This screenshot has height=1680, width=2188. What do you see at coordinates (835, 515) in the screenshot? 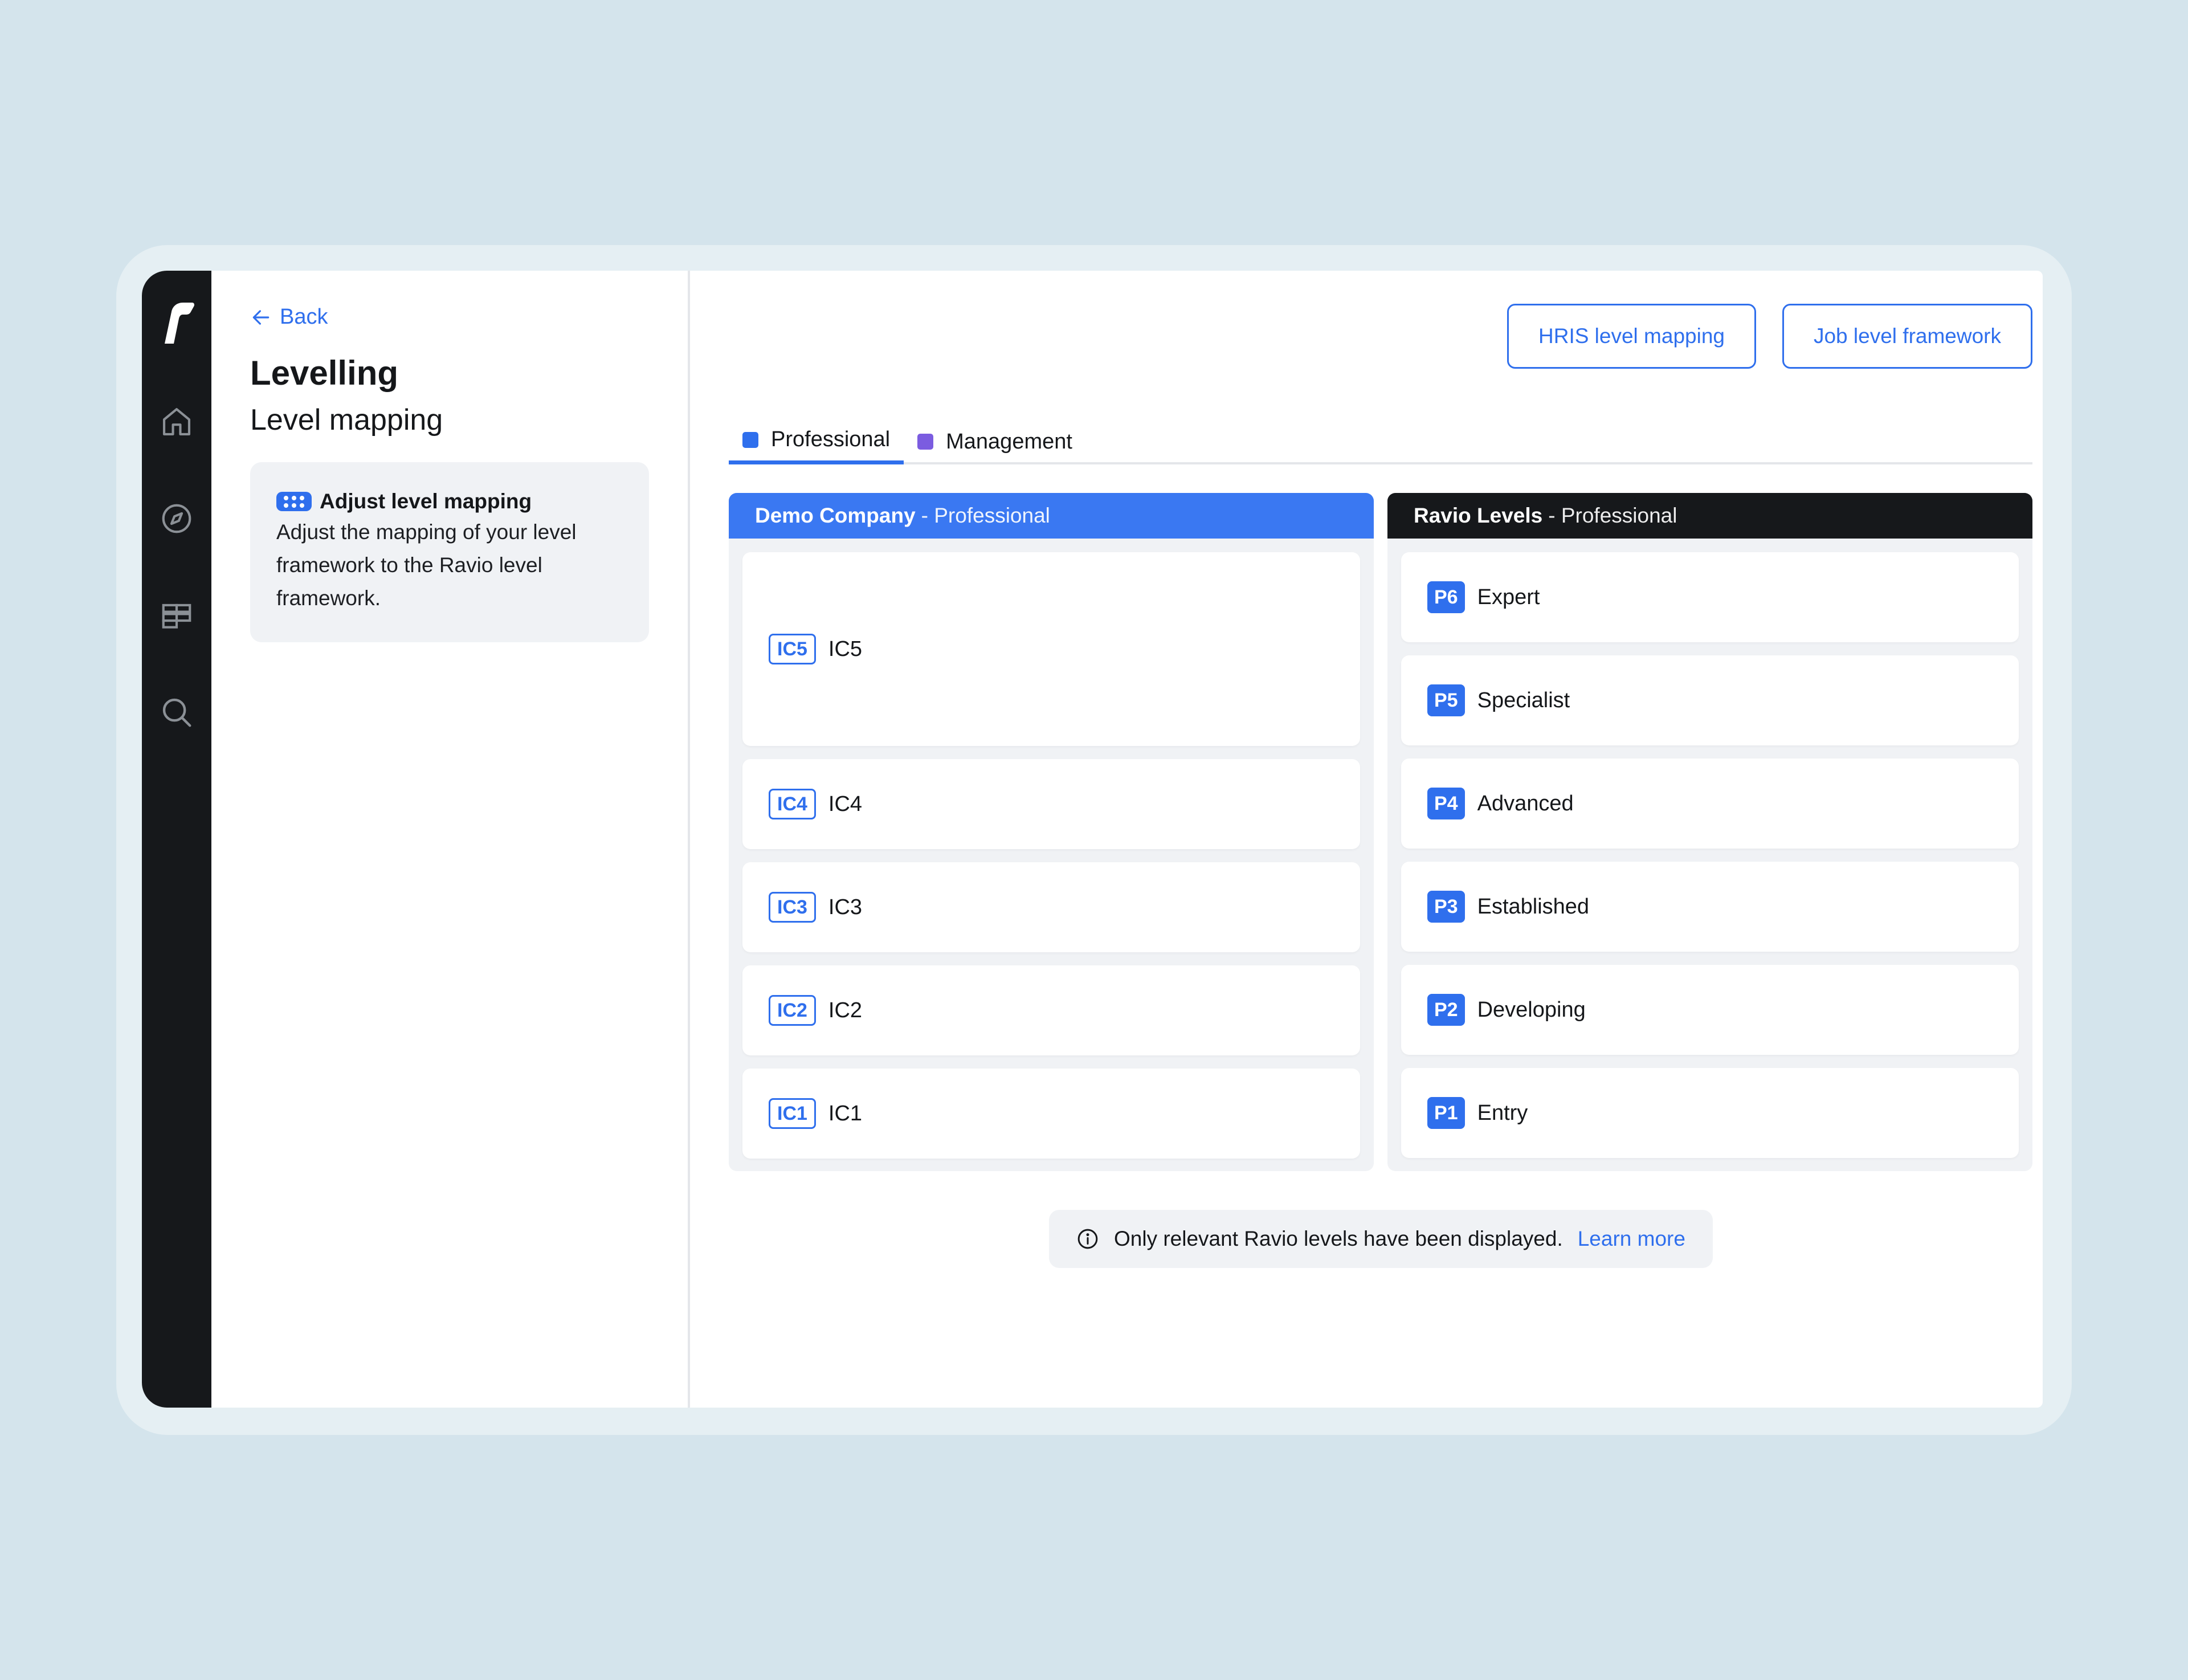
I see `company-name: Demo Company` at bounding box center [835, 515].